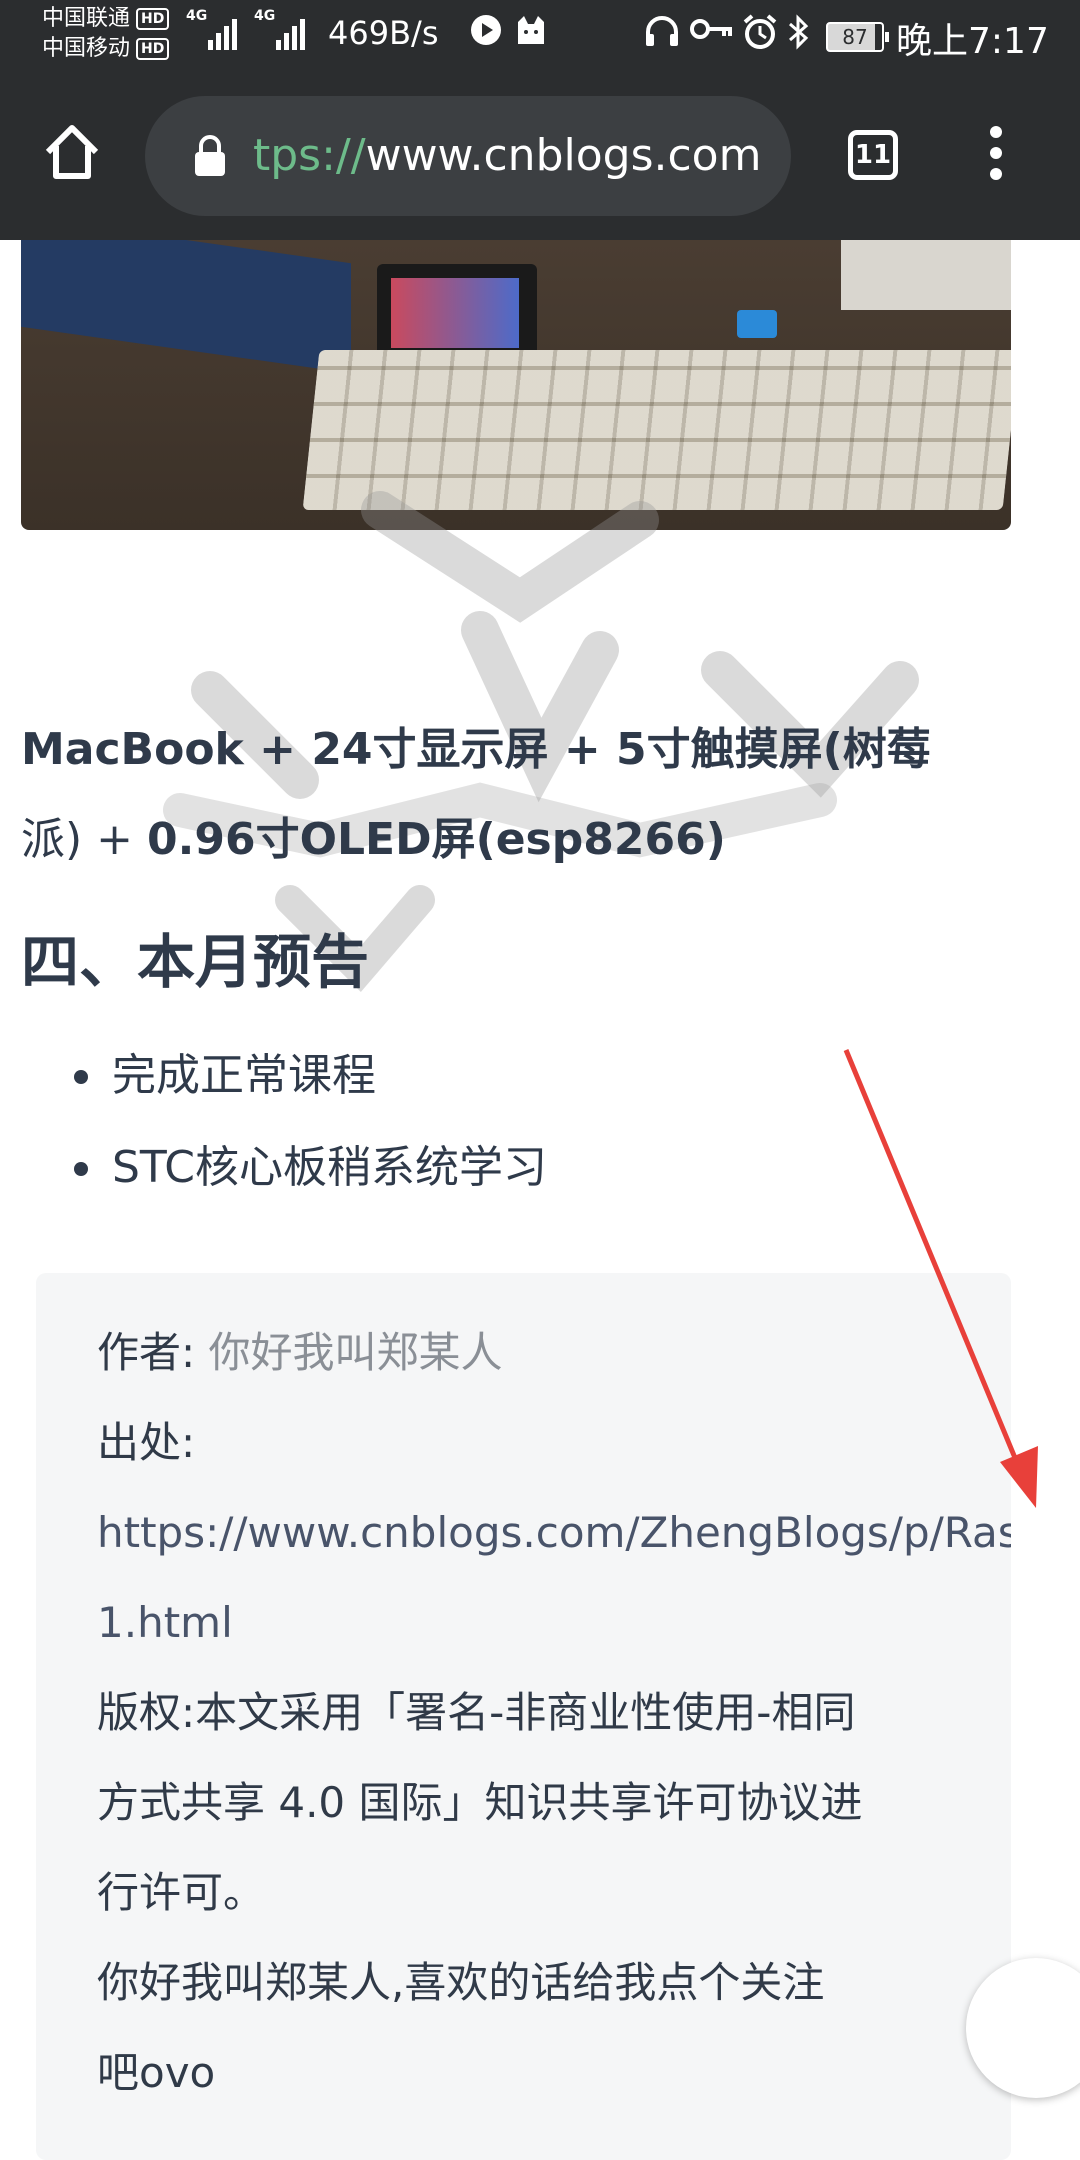 The image size is (1080, 2160). I want to click on preview-list: 完成正常课程 STC核心板稍系统学习, so click(308, 1122).